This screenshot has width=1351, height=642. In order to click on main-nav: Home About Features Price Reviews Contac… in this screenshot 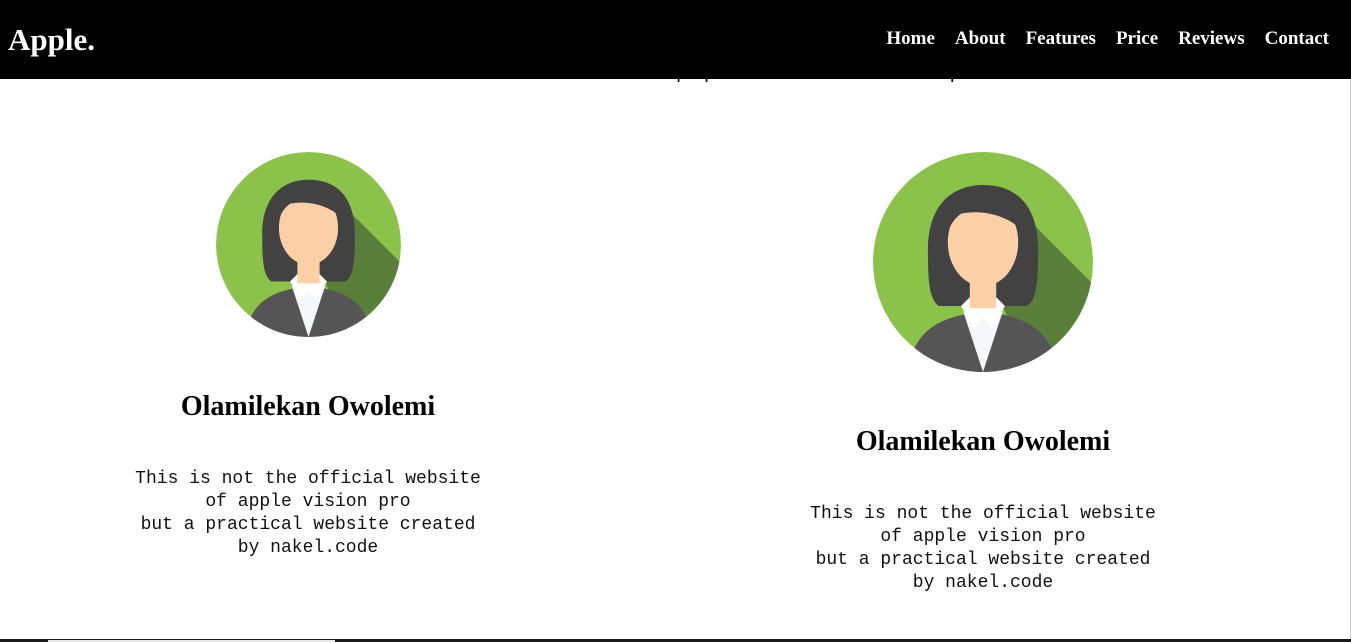, I will do `click(1107, 39)`.